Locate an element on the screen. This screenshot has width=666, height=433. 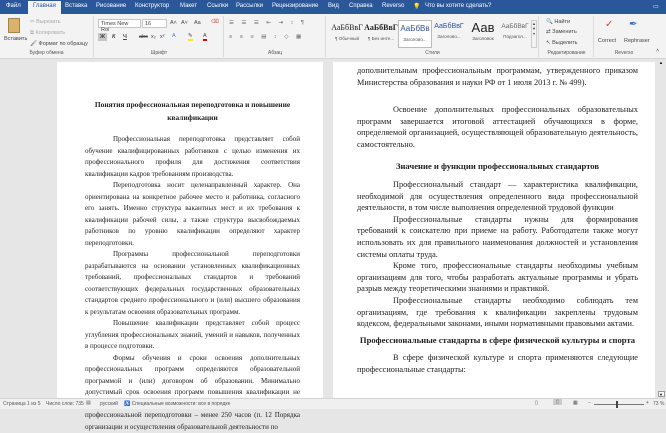
style-title: АавЗаголовок is located at coordinates (483, 34).